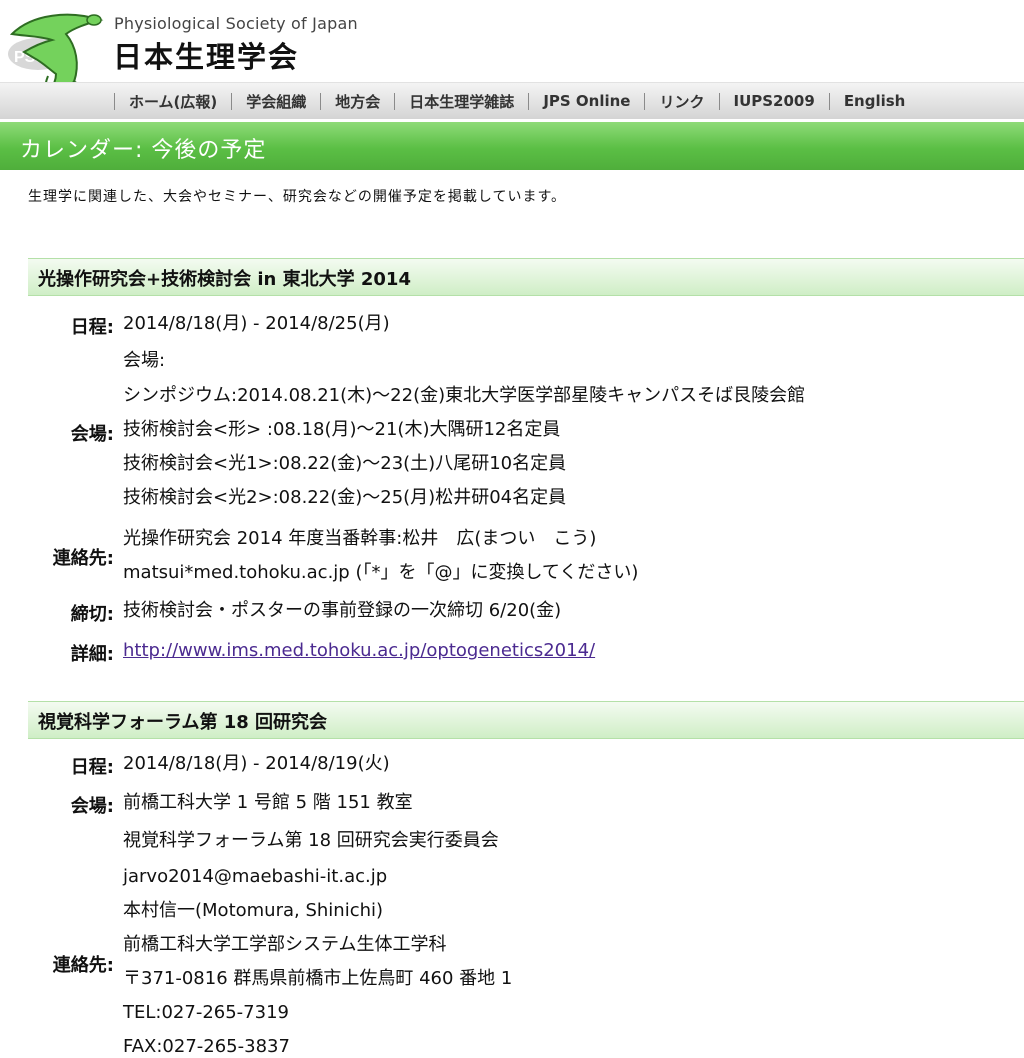 The image size is (1024, 1058). What do you see at coordinates (206, 57) in the screenshot?
I see `org-name-japanese: 日本生理学会` at bounding box center [206, 57].